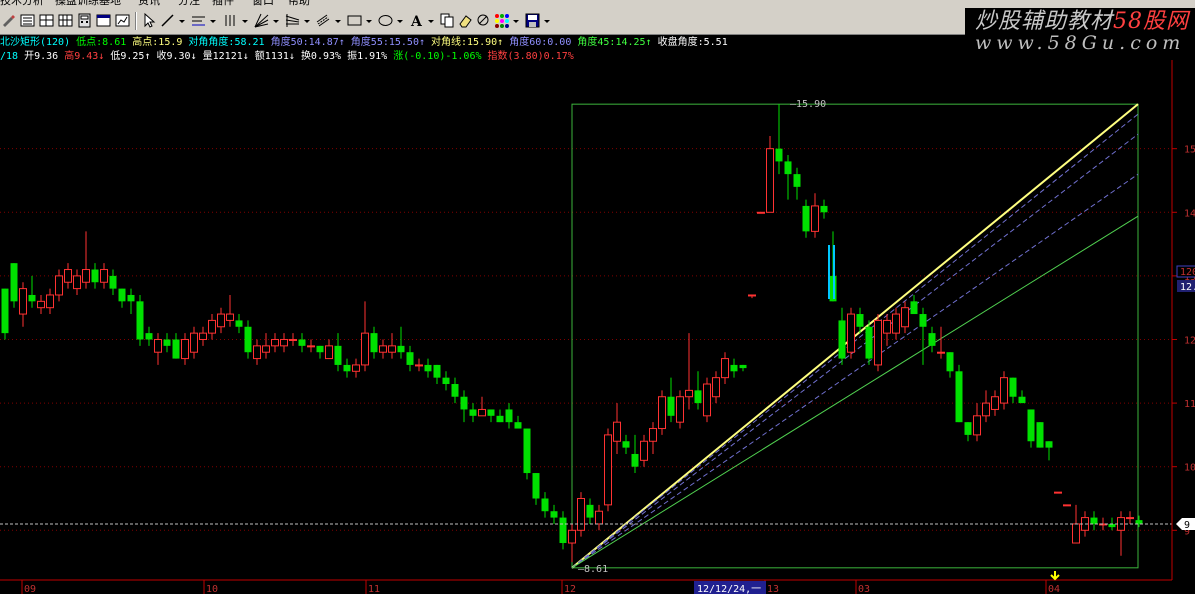 The width and height of the screenshot is (1195, 594). What do you see at coordinates (1055, 576) in the screenshot?
I see `event-marker-icon` at bounding box center [1055, 576].